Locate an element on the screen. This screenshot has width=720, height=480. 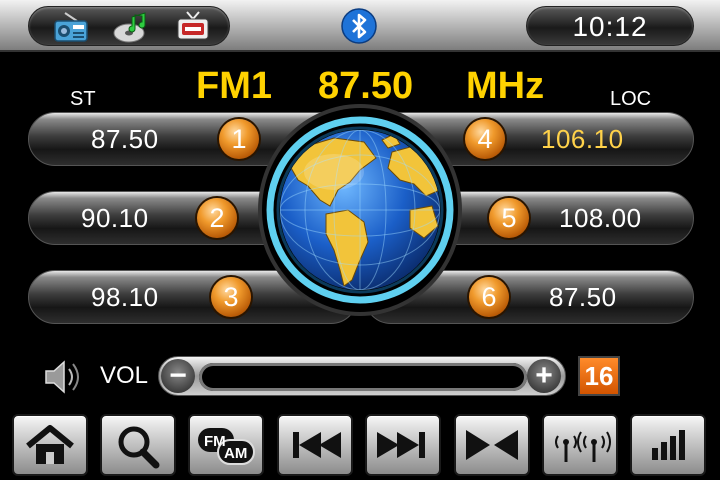
preset-frequency: 98.10 is located at coordinates (125, 297).